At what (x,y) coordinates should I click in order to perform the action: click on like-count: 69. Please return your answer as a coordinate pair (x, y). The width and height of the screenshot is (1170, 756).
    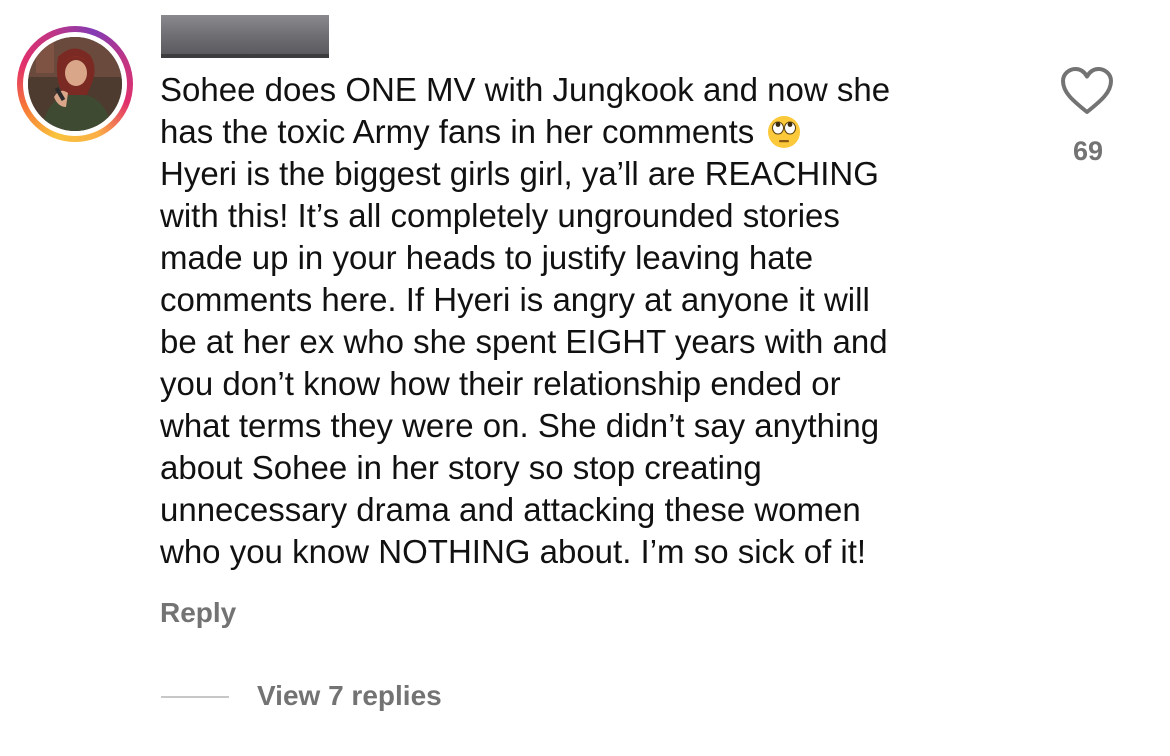
    Looking at the image, I should click on (1088, 151).